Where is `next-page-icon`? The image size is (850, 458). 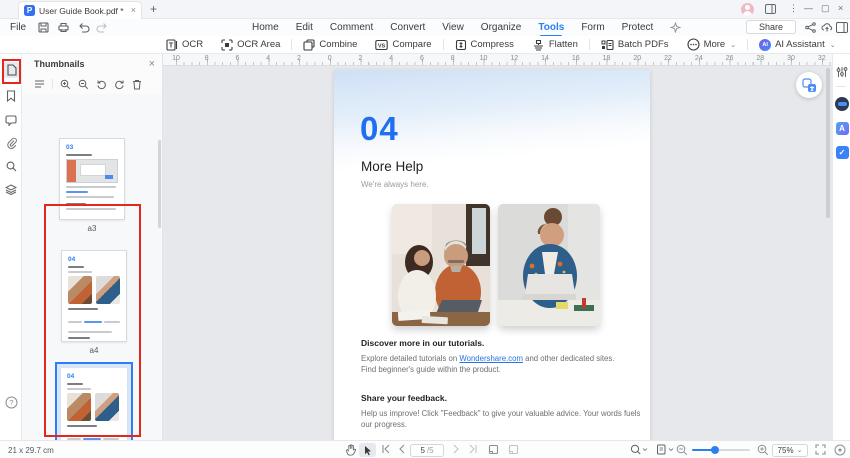 next-page-icon is located at coordinates (456, 449).